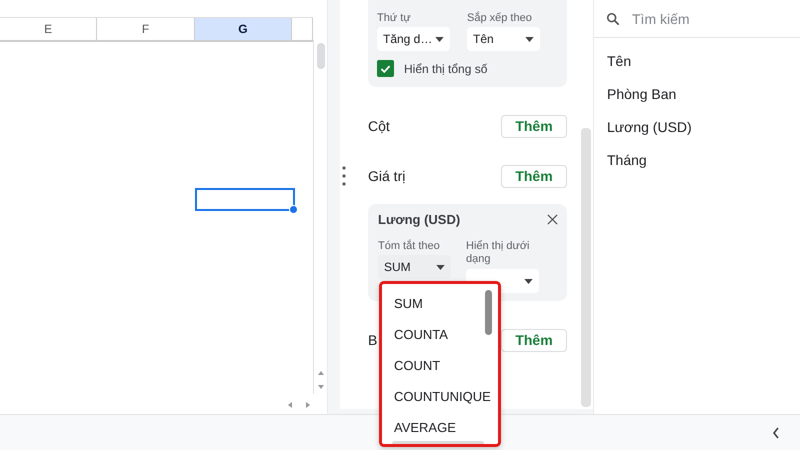 This screenshot has width=800, height=450. I want to click on order-label: Thứ tự, so click(394, 18).